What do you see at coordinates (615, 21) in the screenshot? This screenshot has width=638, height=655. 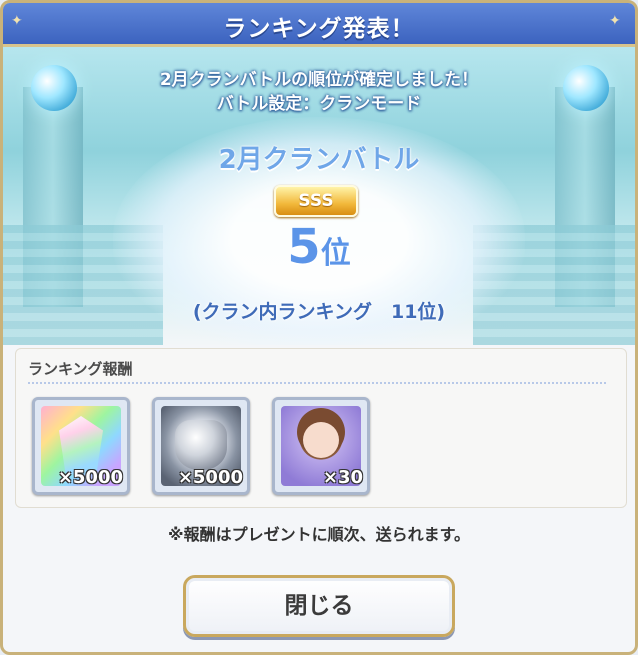 I see `ornament-icon: ✦` at bounding box center [615, 21].